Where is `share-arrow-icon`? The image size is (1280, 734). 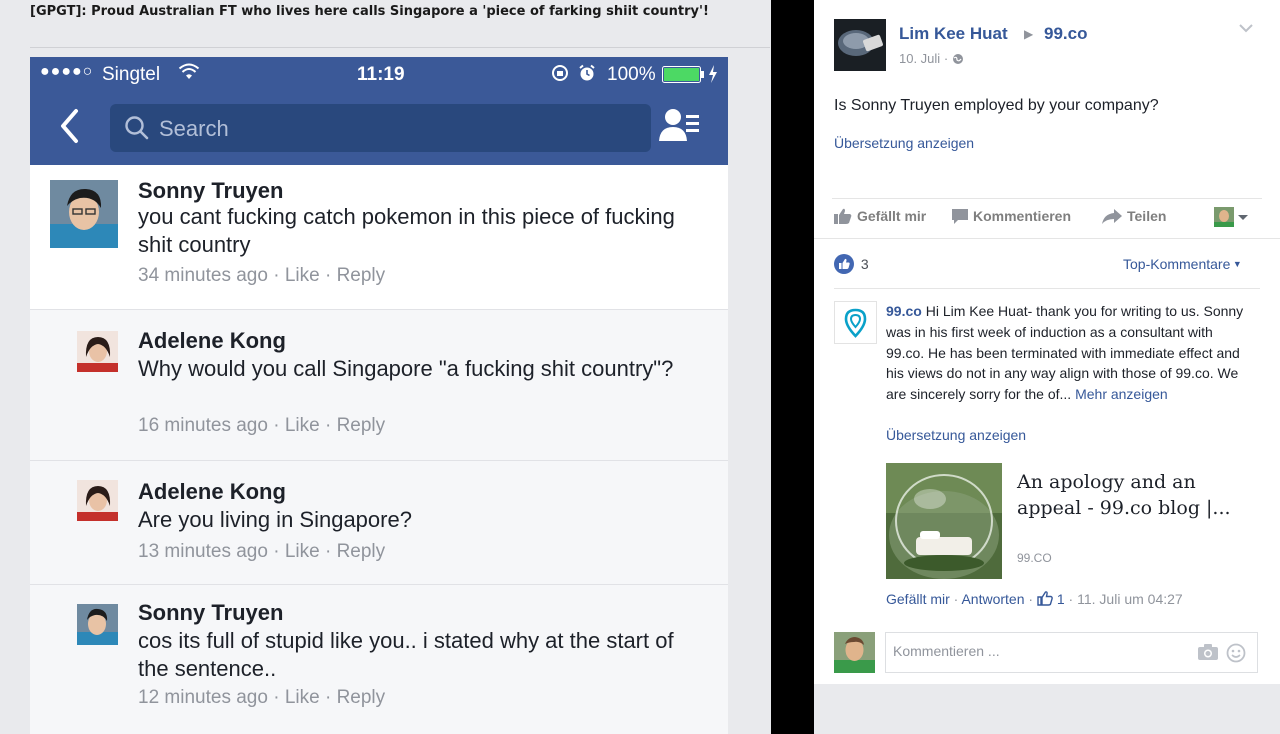 share-arrow-icon is located at coordinates (1112, 216).